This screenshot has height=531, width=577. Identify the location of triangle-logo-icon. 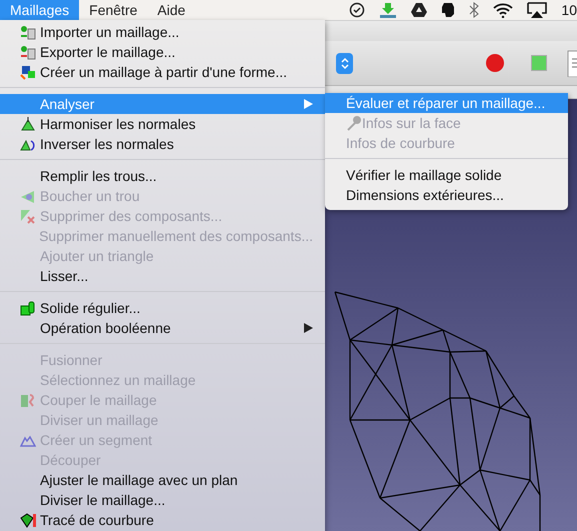
(419, 10).